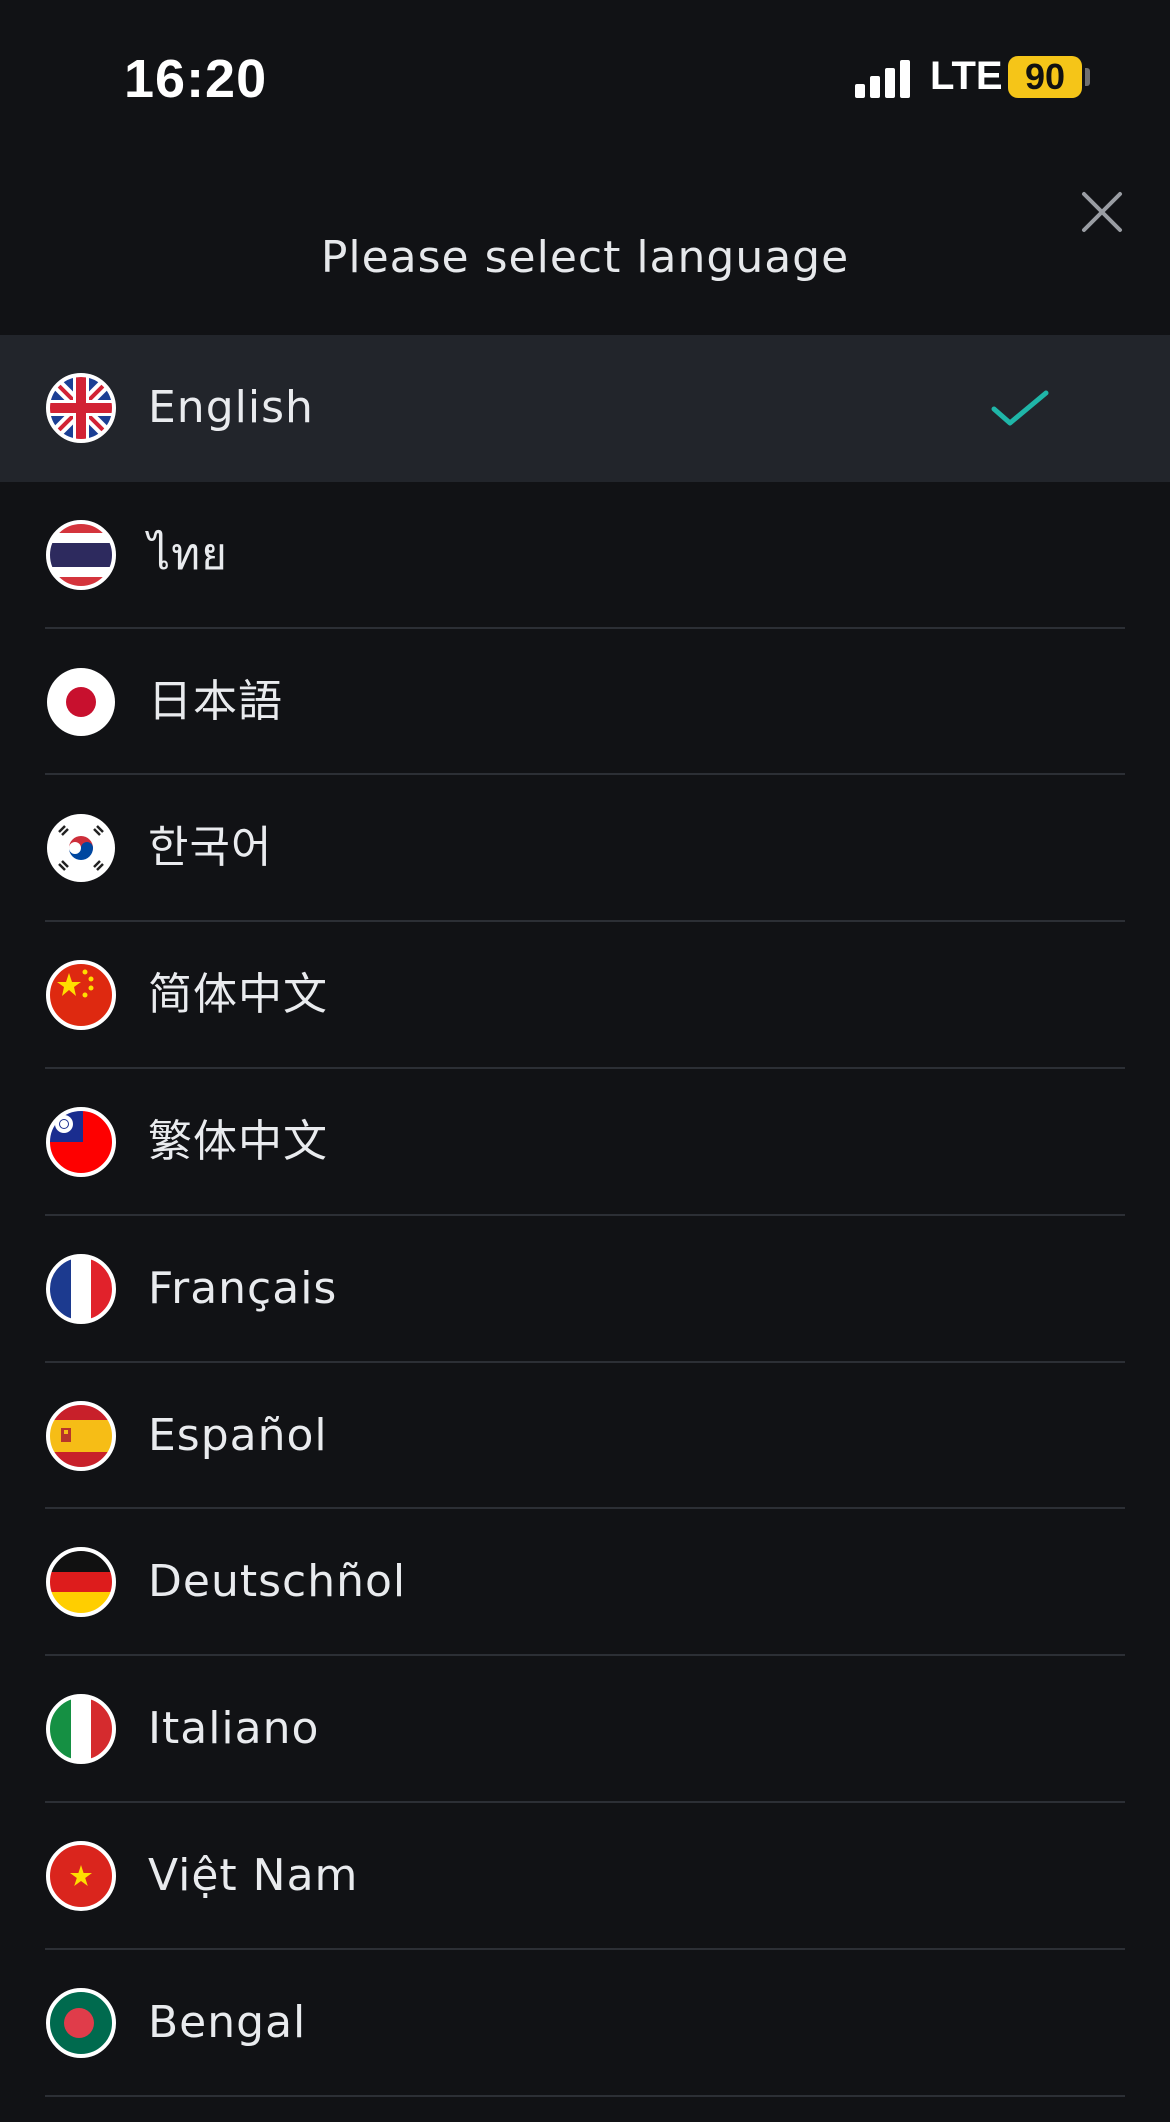 This screenshot has height=2122, width=1170. What do you see at coordinates (585, 408) in the screenshot?
I see `language-item-english: English` at bounding box center [585, 408].